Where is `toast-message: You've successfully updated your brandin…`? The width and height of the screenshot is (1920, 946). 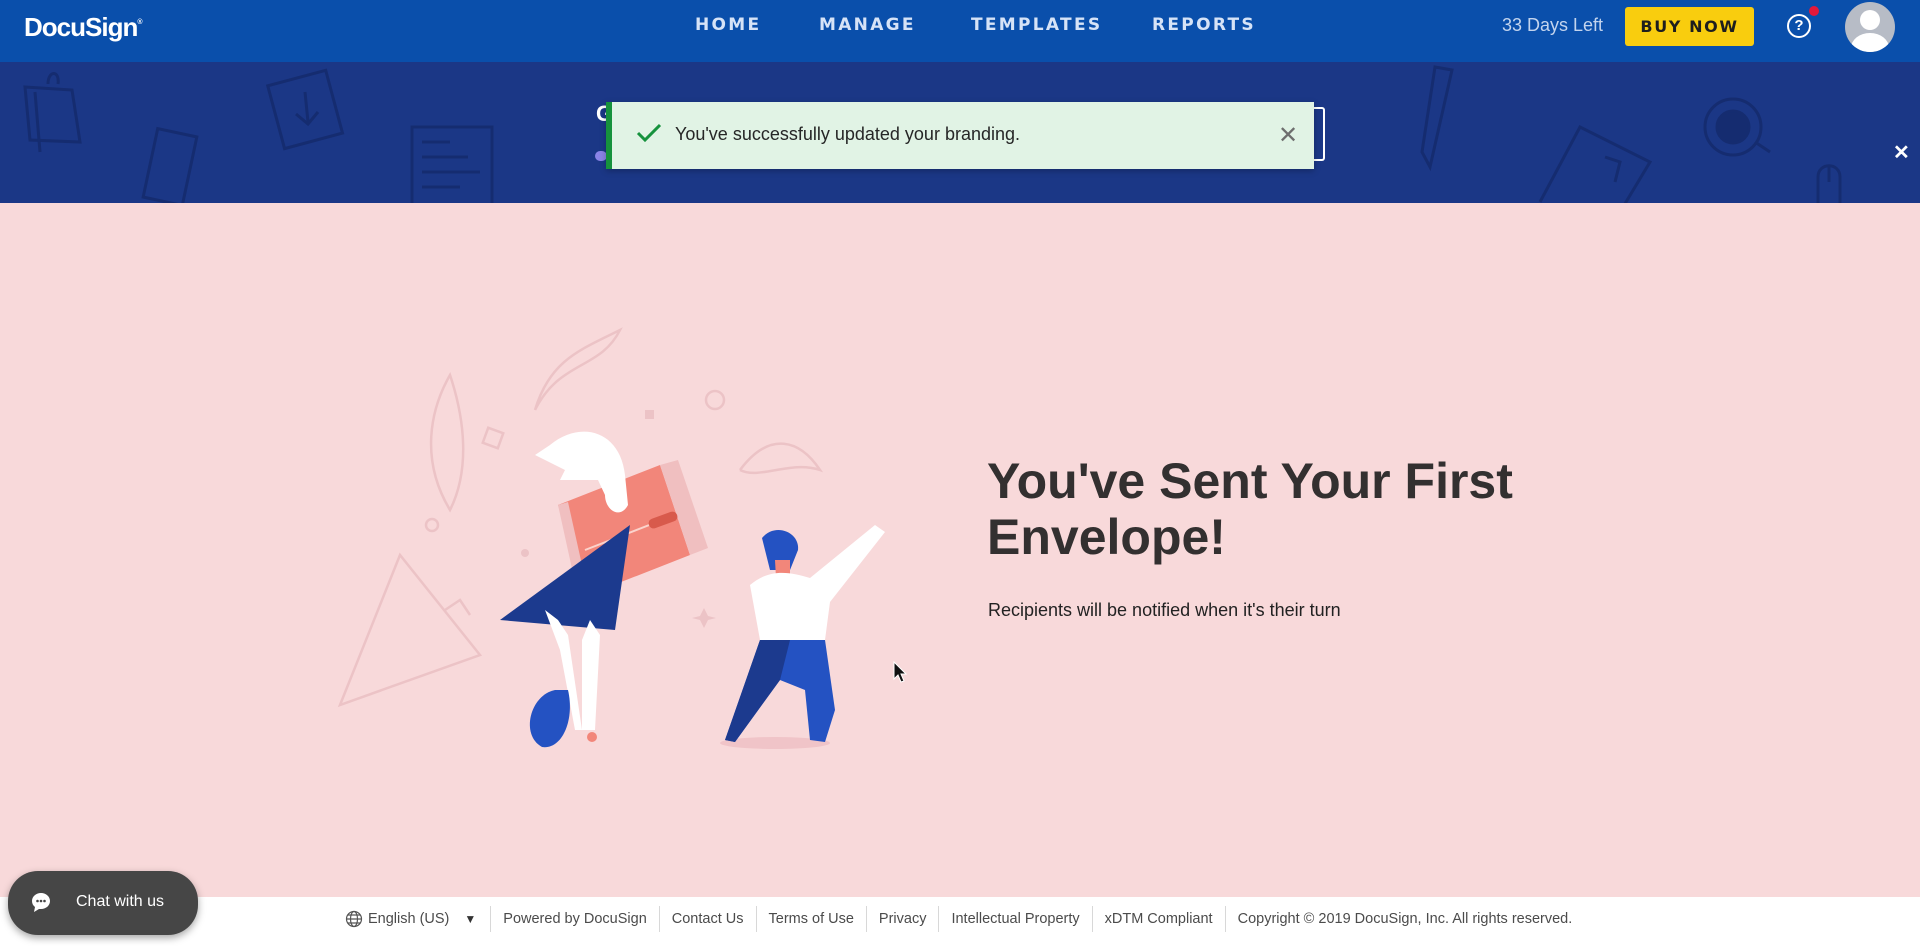 toast-message: You've successfully updated your brandin… is located at coordinates (847, 134).